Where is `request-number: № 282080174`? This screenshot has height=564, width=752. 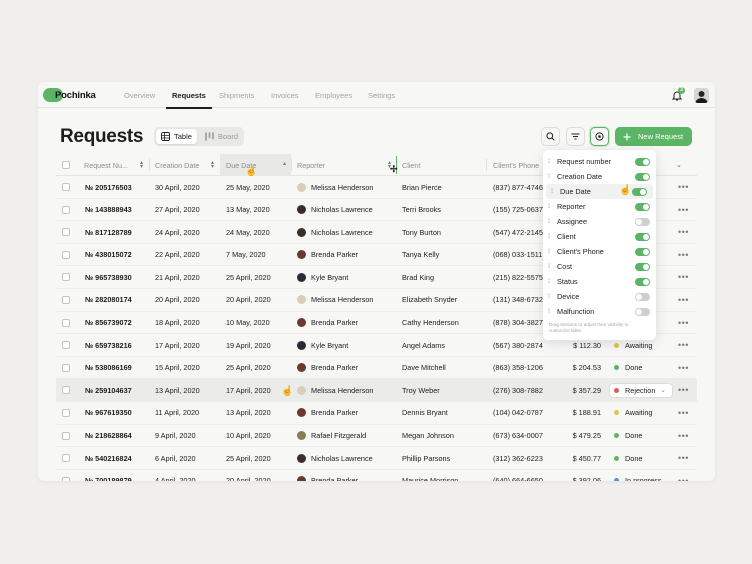
request-number: № 282080174 is located at coordinates (108, 300).